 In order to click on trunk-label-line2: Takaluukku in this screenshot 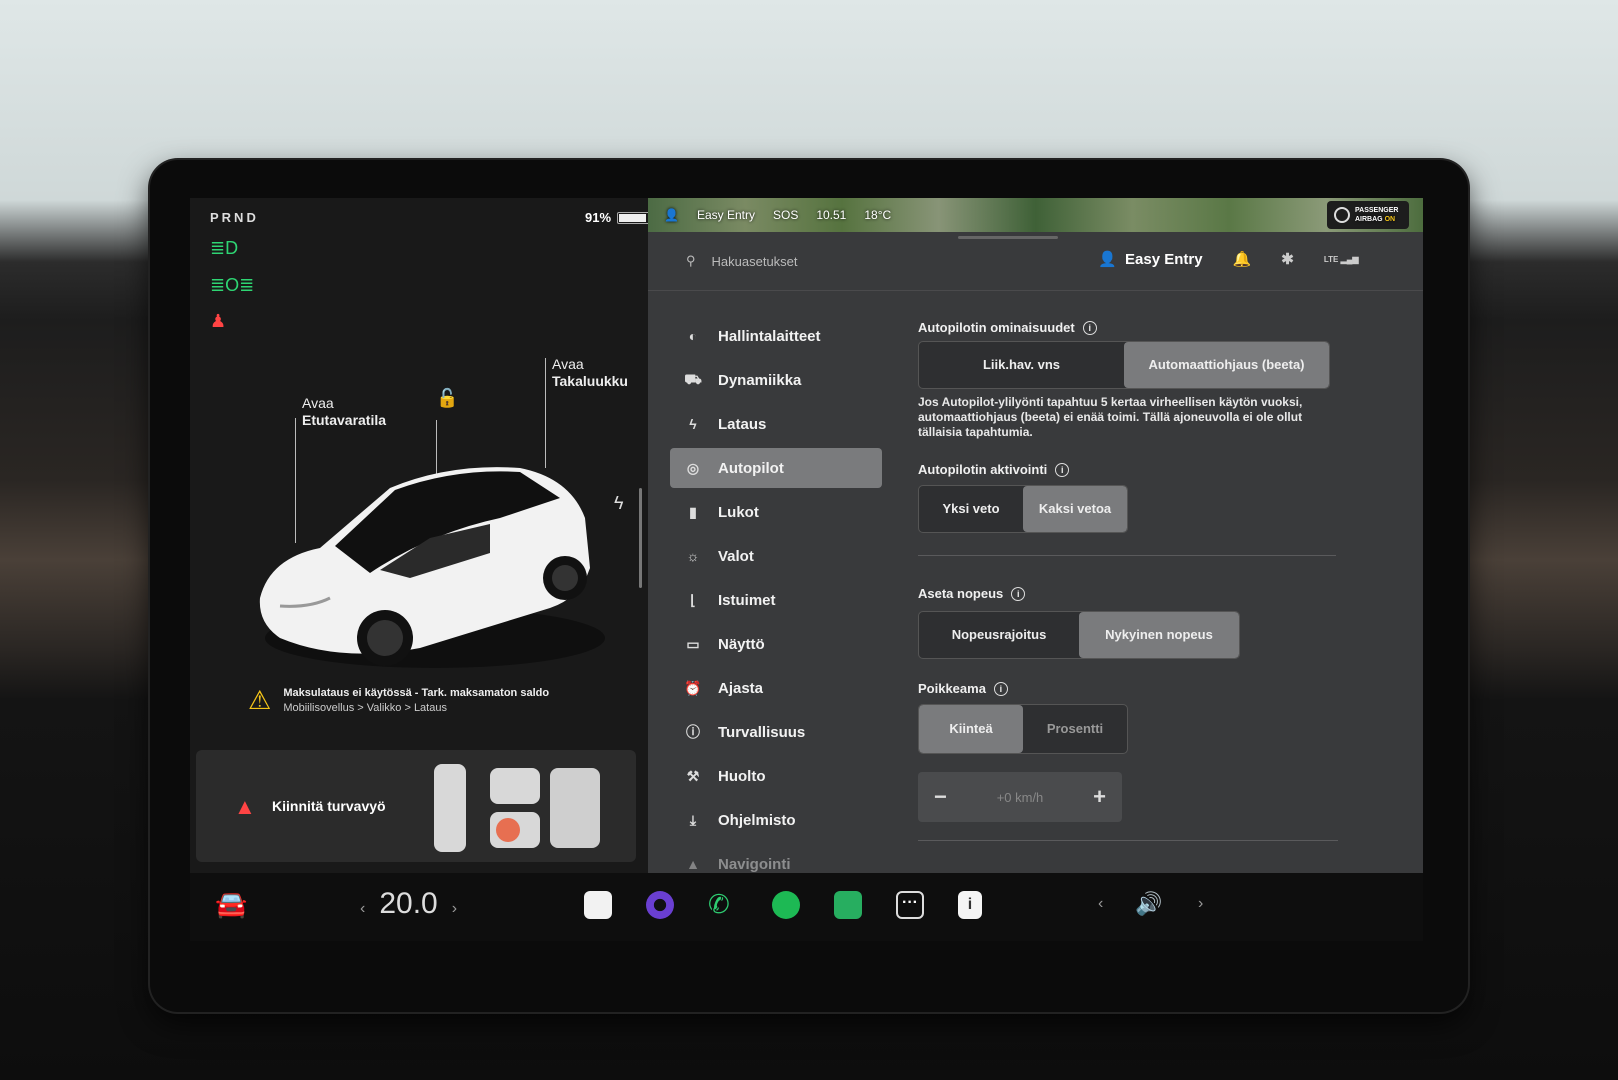, I will do `click(590, 381)`.